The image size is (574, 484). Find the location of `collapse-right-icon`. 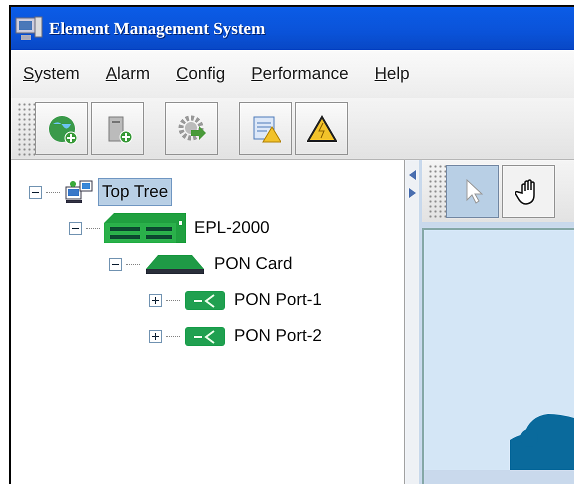

collapse-right-icon is located at coordinates (412, 193).